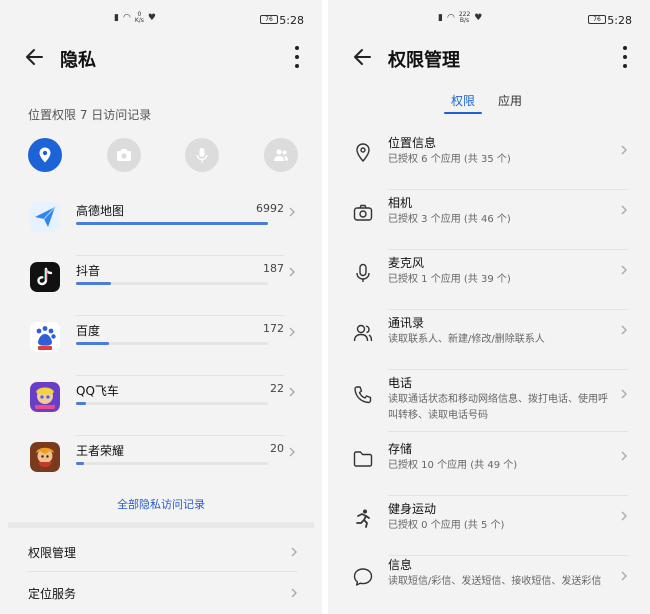 This screenshot has width=650, height=614. Describe the element at coordinates (510, 100) in the screenshot. I see `tab-apps: 应用` at that location.